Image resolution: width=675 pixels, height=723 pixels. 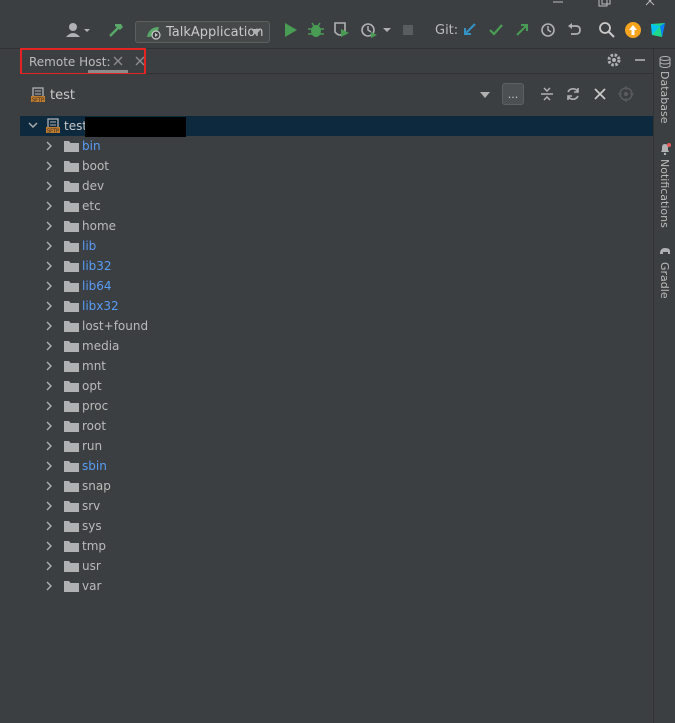 I want to click on gradle-elephant-icon, so click(x=665, y=251).